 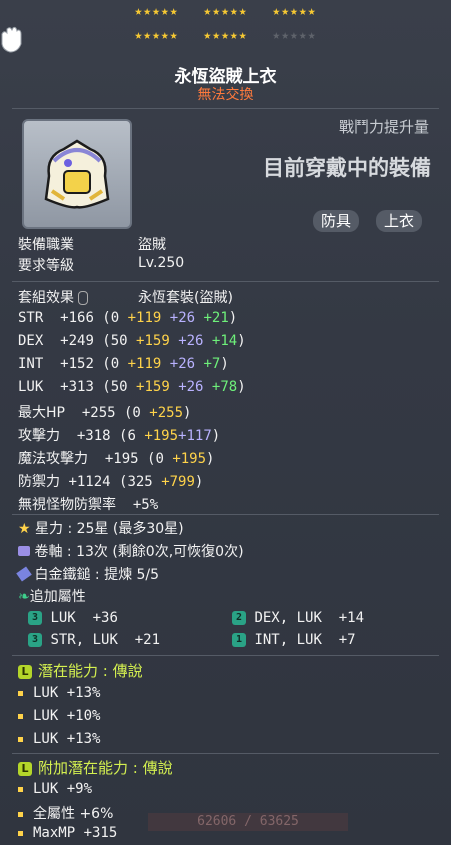 I want to click on job-label: 裝備職業, so click(x=46, y=245).